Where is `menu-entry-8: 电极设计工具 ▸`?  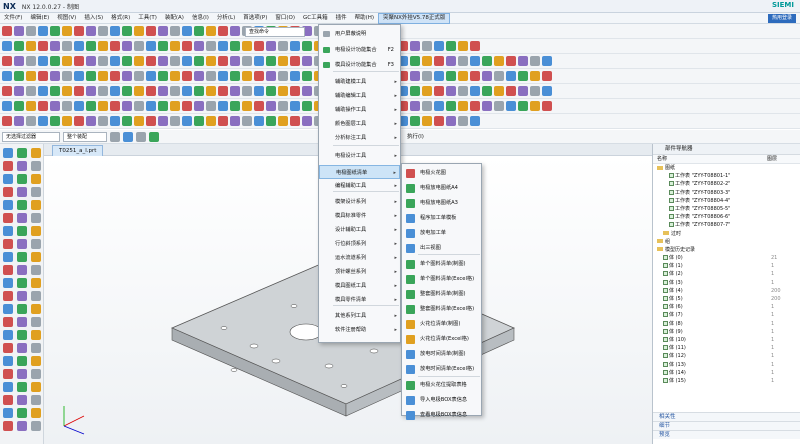 menu-entry-8: 电极设计工具 ▸ is located at coordinates (359, 156).